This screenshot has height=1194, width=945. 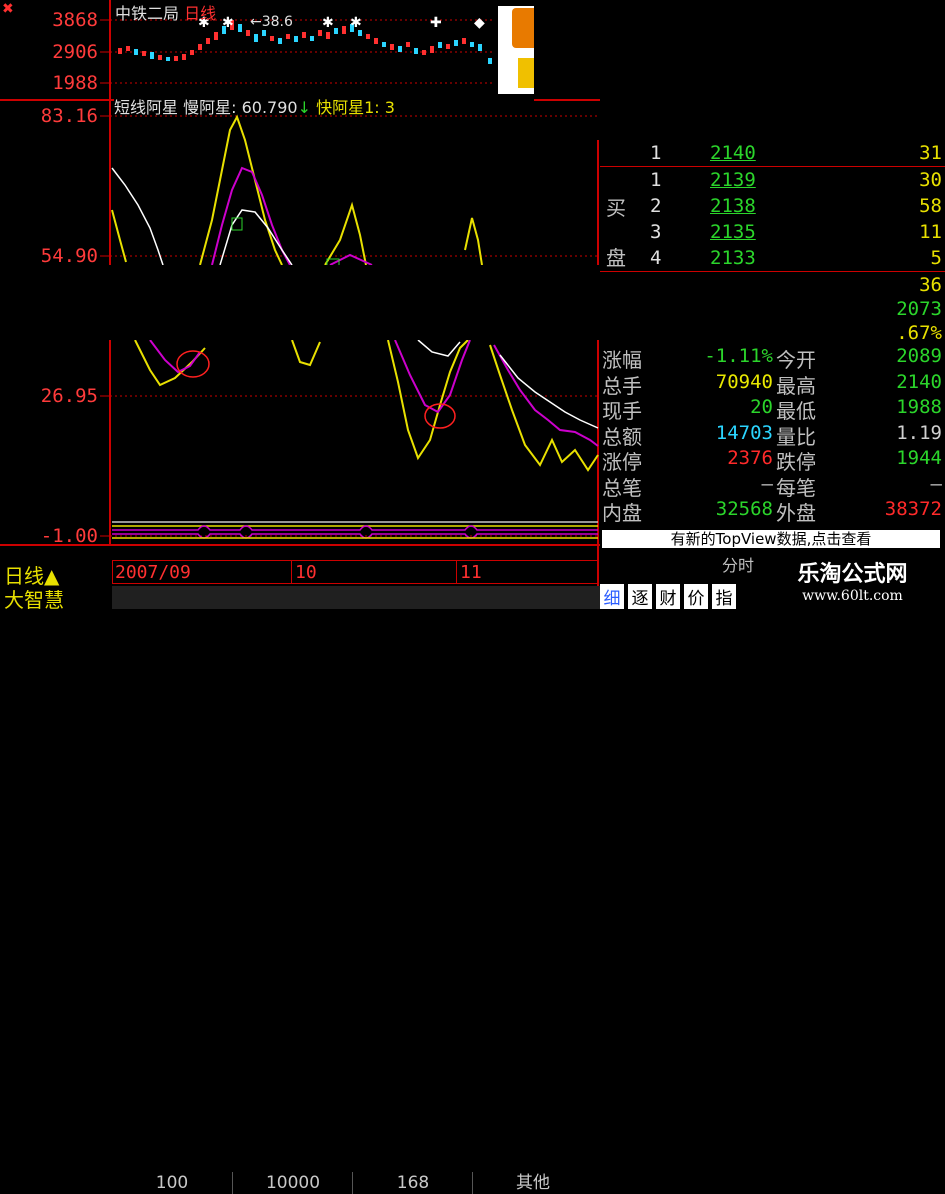 I want to click on buy-price: 2135, so click(x=733, y=232).